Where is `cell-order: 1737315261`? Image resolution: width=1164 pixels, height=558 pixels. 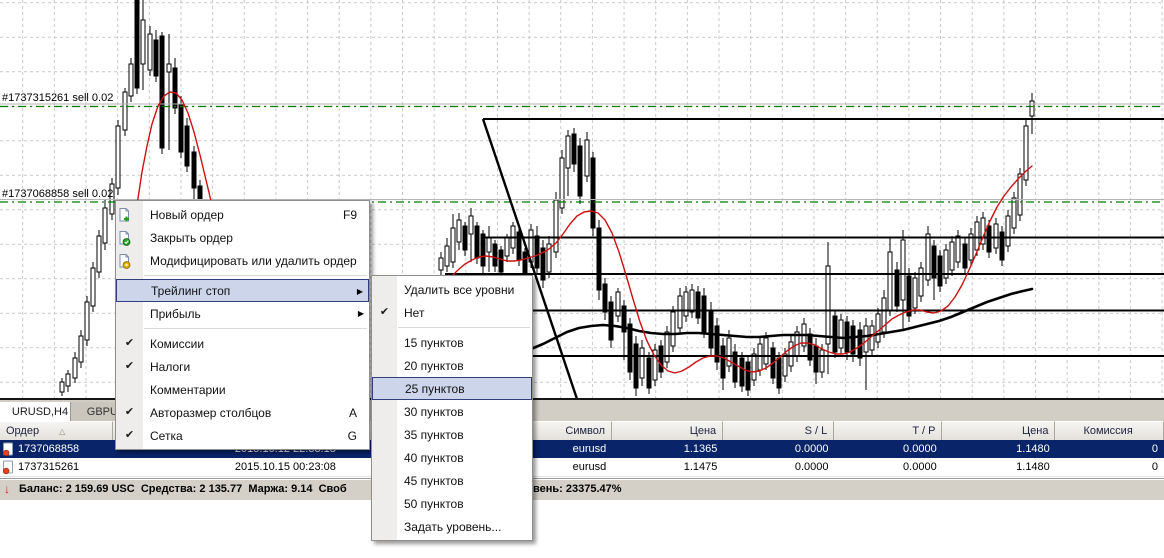 cell-order: 1737315261 is located at coordinates (56, 467).